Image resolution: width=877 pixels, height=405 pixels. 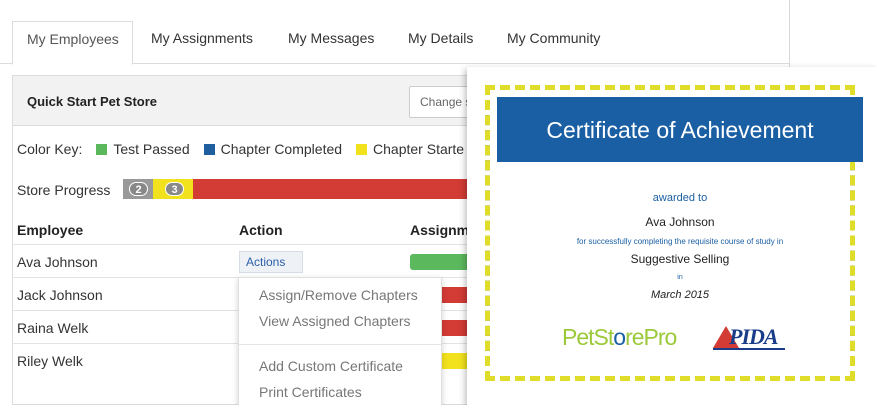 I want to click on employee-name: Raina Welk, so click(x=53, y=328).